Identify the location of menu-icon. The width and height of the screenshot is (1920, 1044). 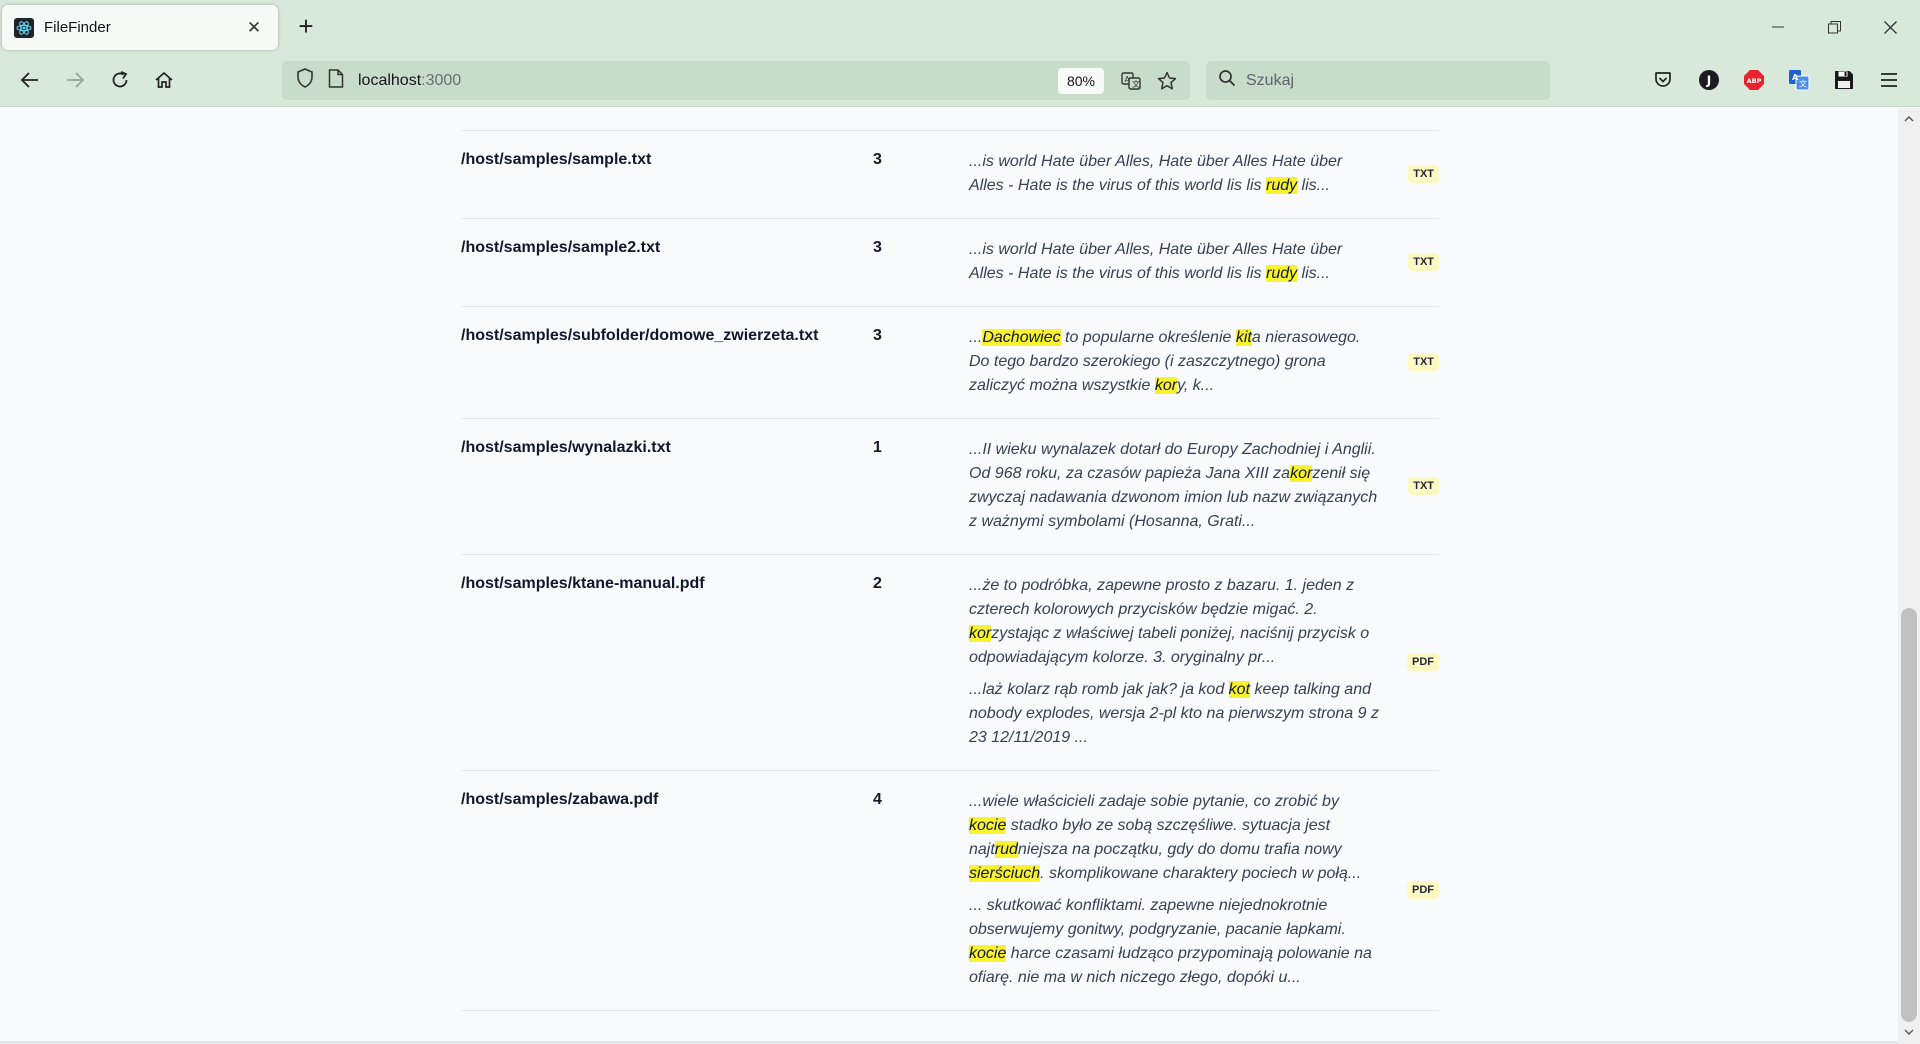
(1889, 80).